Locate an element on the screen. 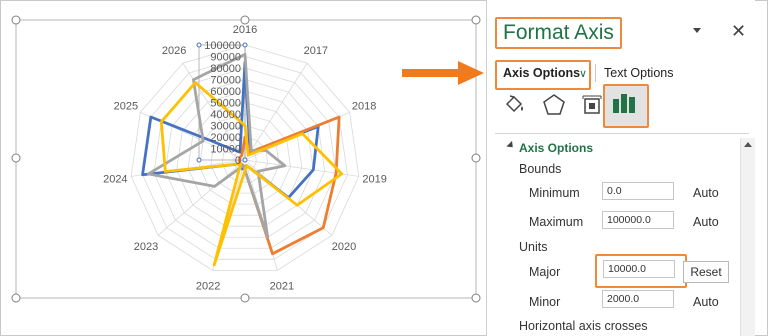 Image resolution: width=768 pixels, height=336 pixels. maximum-auto-label: Auto is located at coordinates (706, 222).